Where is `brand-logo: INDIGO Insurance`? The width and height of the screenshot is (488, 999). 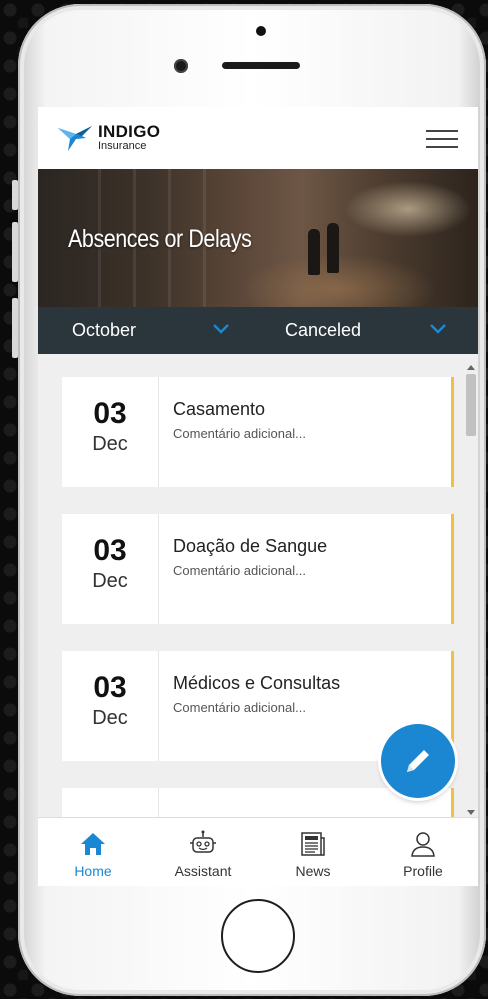 brand-logo: INDIGO Insurance is located at coordinates (108, 137).